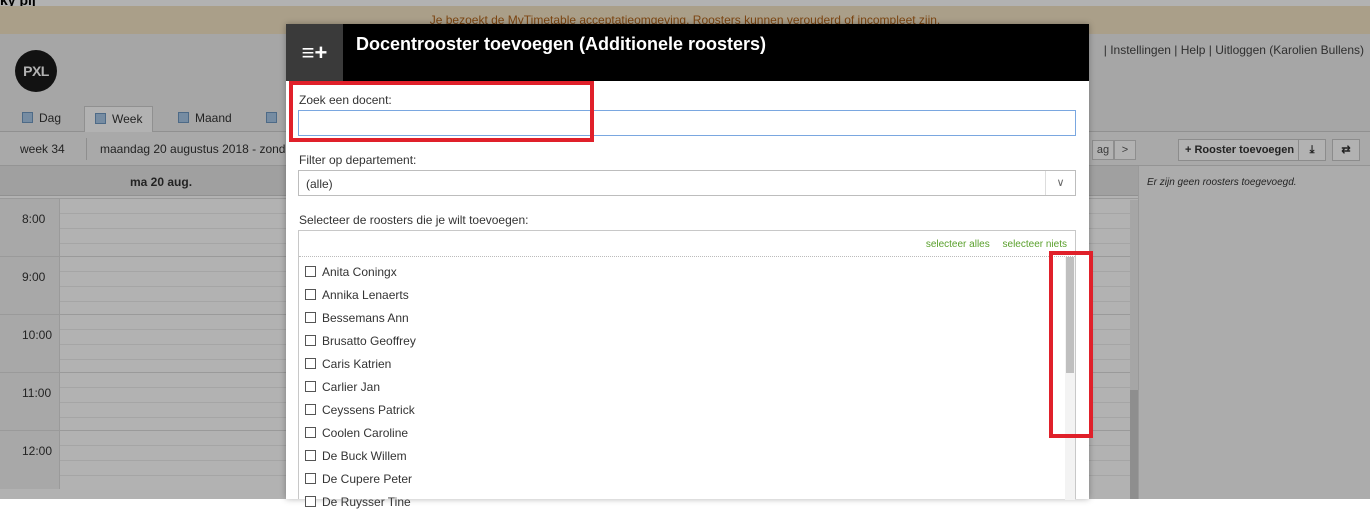 The width and height of the screenshot is (1370, 514). What do you see at coordinates (358, 160) in the screenshot?
I see `filter-label: Filter op departement:` at bounding box center [358, 160].